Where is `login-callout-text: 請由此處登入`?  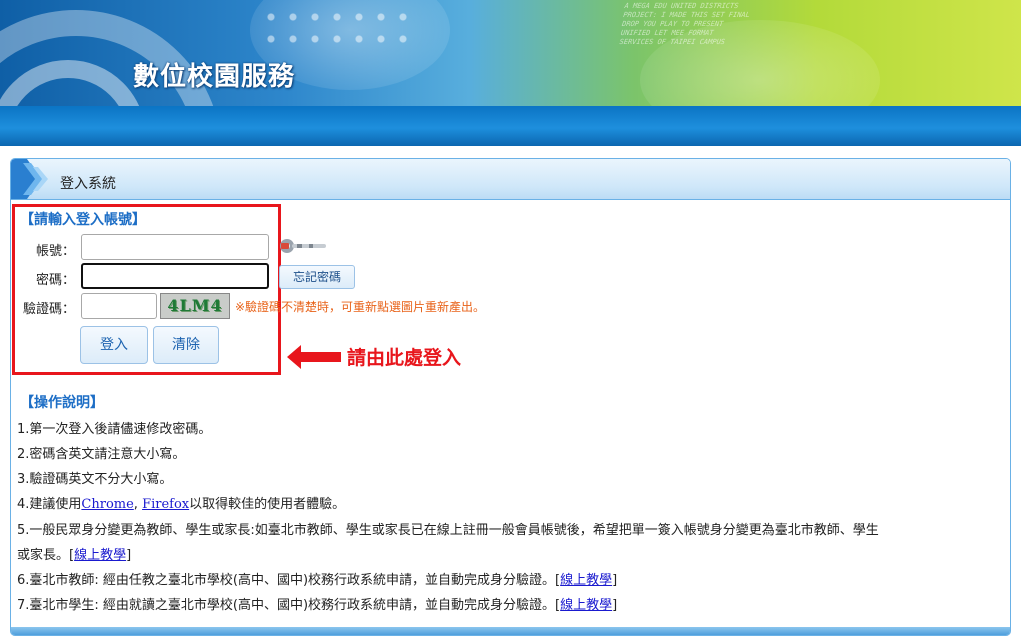
login-callout-text: 請由此處登入 is located at coordinates (404, 358).